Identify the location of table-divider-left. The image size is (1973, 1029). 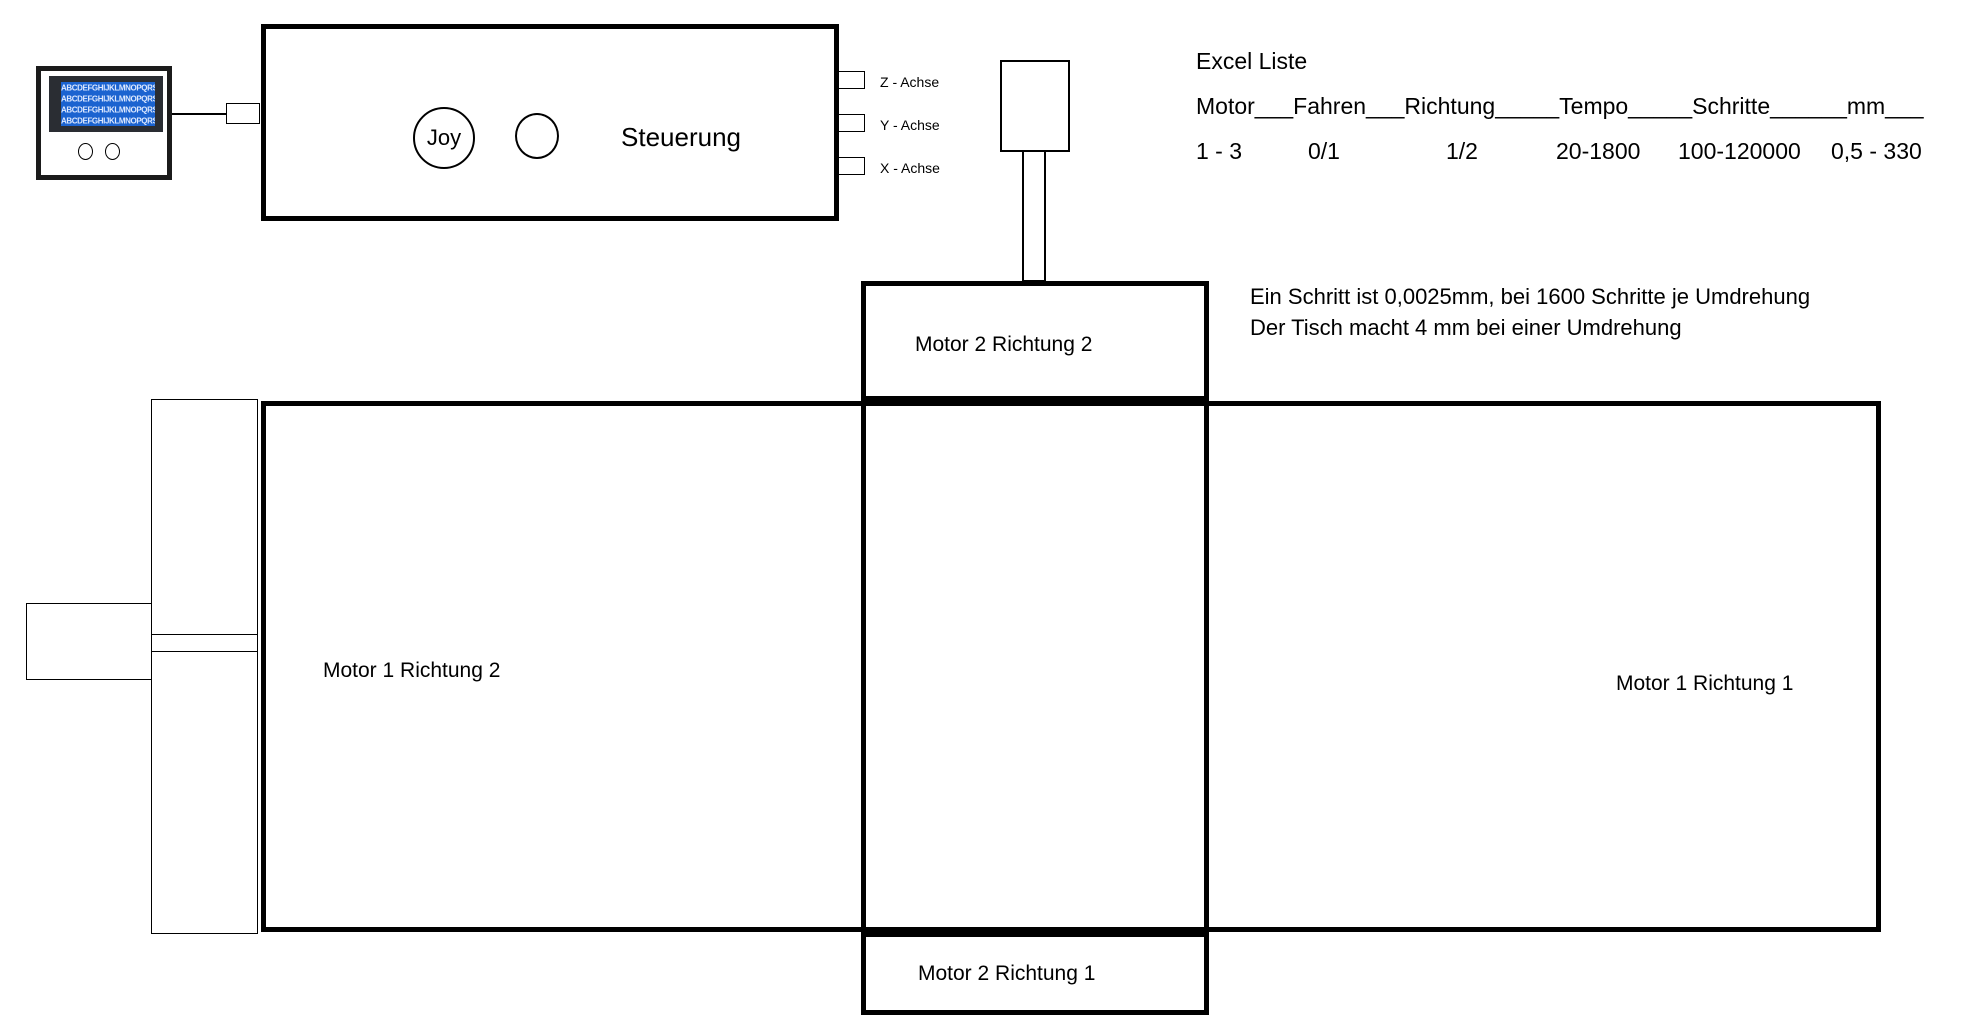
(863, 666).